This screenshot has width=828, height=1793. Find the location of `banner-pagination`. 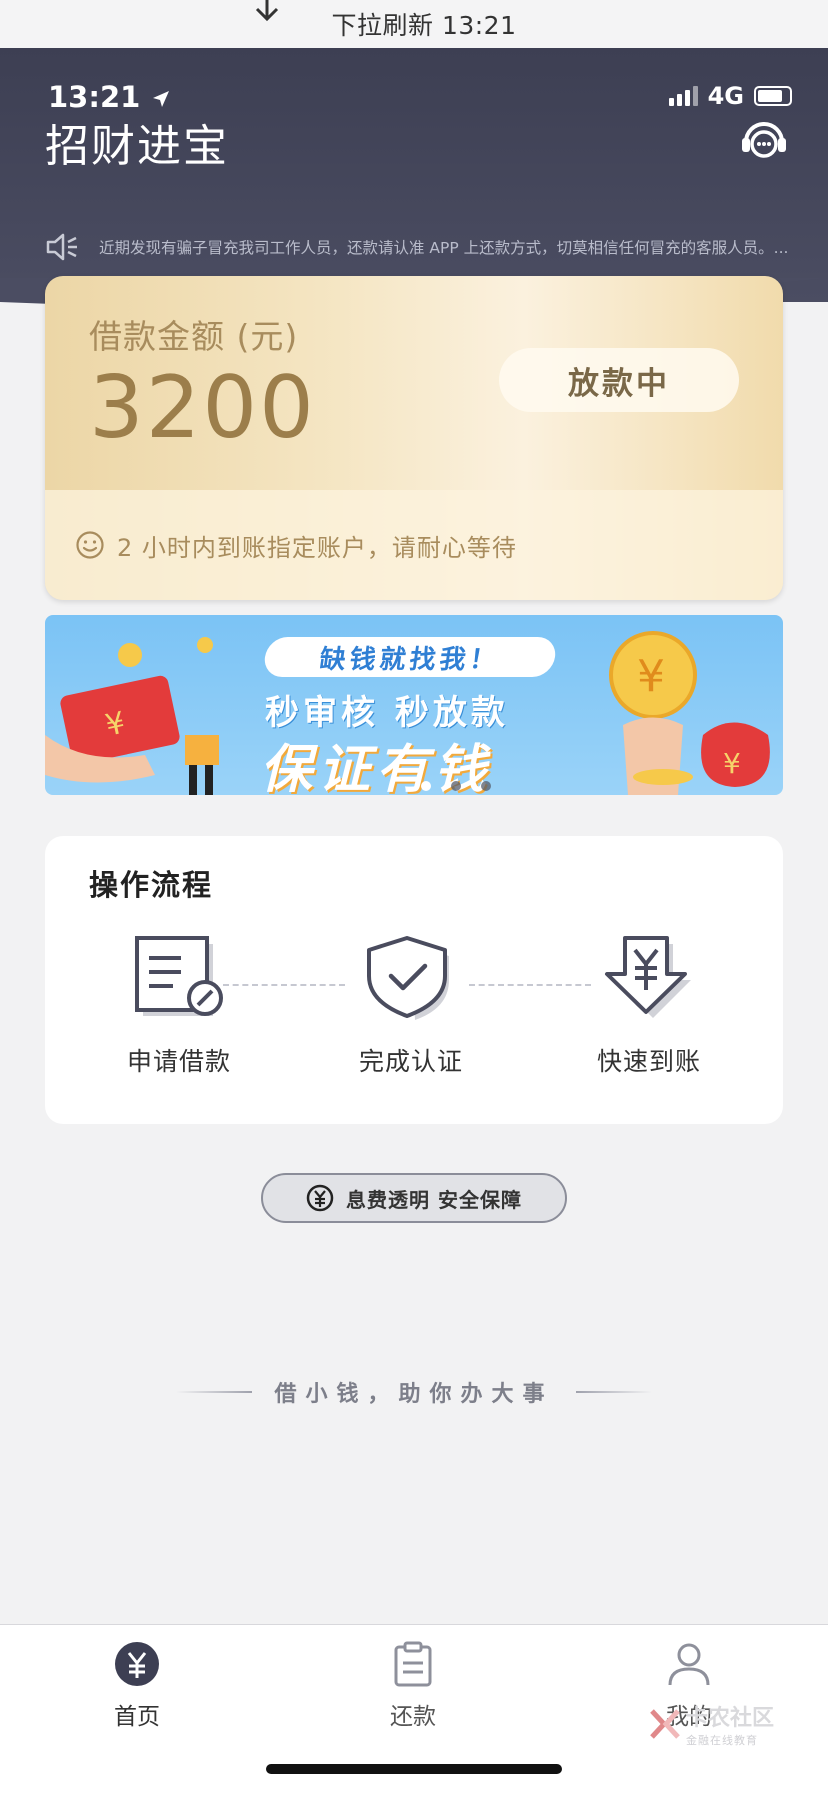

banner-pagination is located at coordinates (456, 786).